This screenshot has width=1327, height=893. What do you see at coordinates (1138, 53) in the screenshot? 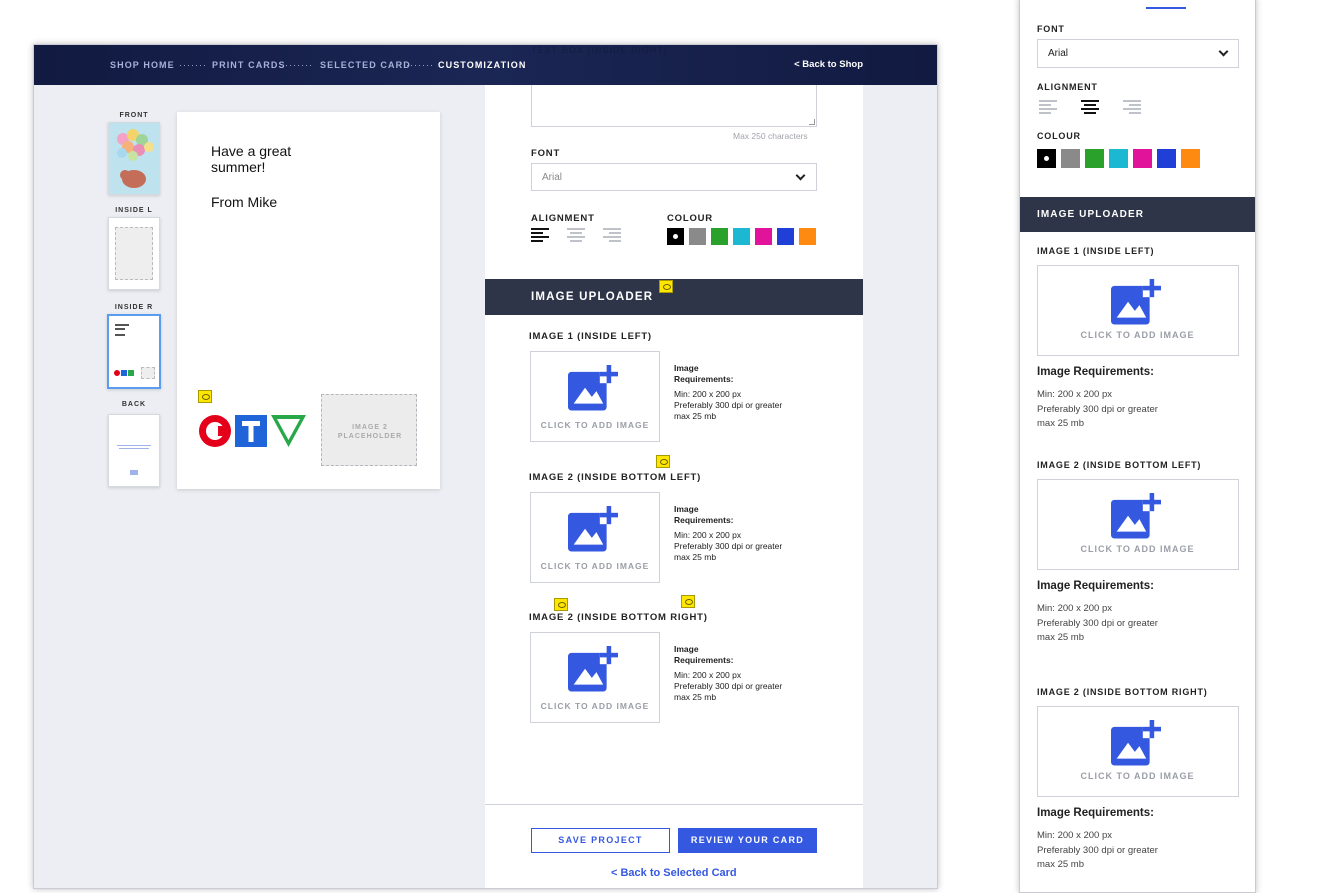
I see `mobile-font-select: Arial` at bounding box center [1138, 53].